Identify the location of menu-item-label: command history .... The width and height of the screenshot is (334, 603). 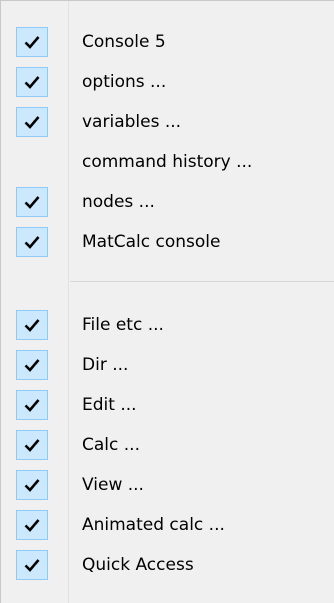
(167, 162).